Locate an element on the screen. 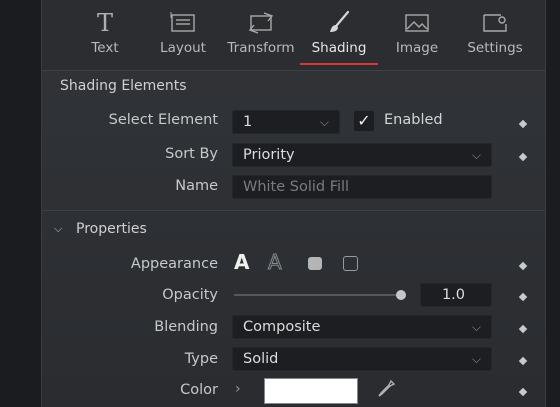 The width and height of the screenshot is (560, 407). left-panel-edge is located at coordinates (21, 203).